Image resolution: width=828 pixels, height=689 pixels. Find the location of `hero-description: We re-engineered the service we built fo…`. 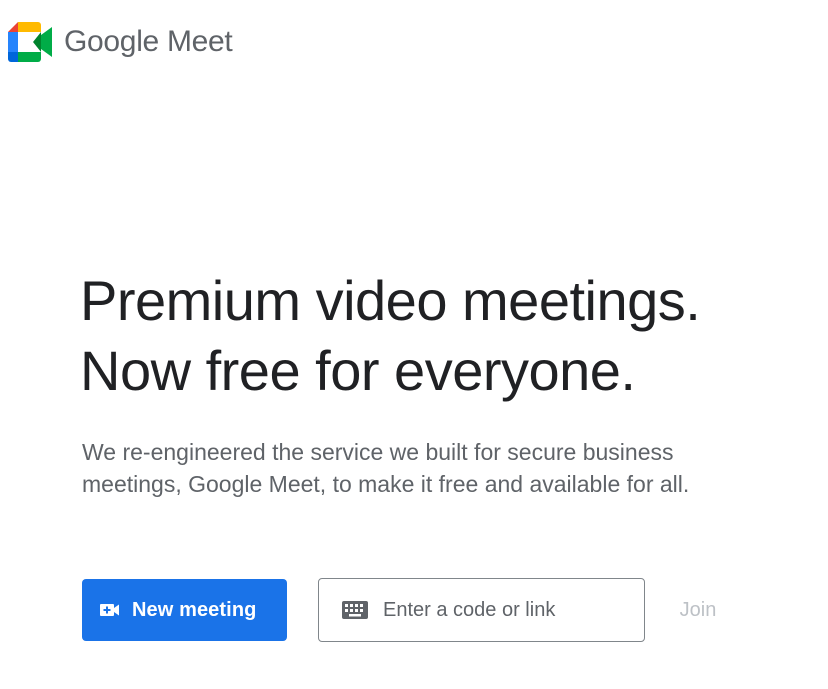

hero-description: We re-engineered the service we built fo… is located at coordinates (422, 468).